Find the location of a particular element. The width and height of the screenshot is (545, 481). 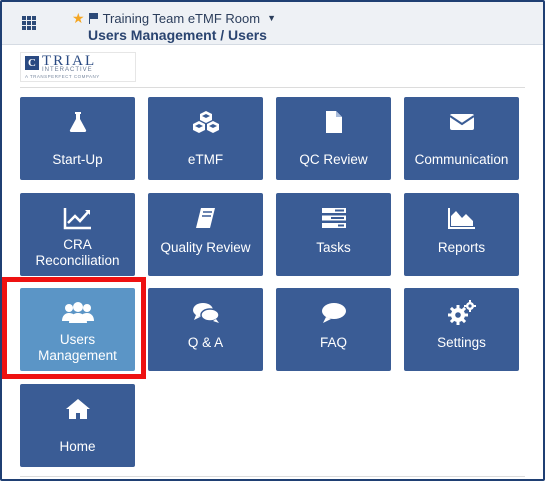

star-icon: ★ is located at coordinates (78, 18).